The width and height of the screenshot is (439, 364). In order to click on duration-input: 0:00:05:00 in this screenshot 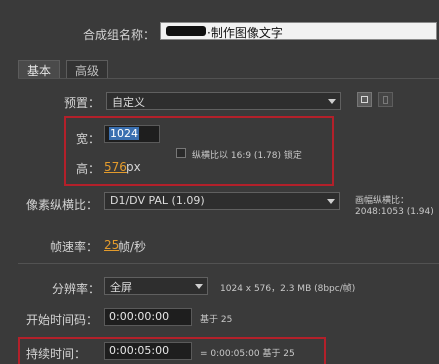, I will do `click(148, 351)`.